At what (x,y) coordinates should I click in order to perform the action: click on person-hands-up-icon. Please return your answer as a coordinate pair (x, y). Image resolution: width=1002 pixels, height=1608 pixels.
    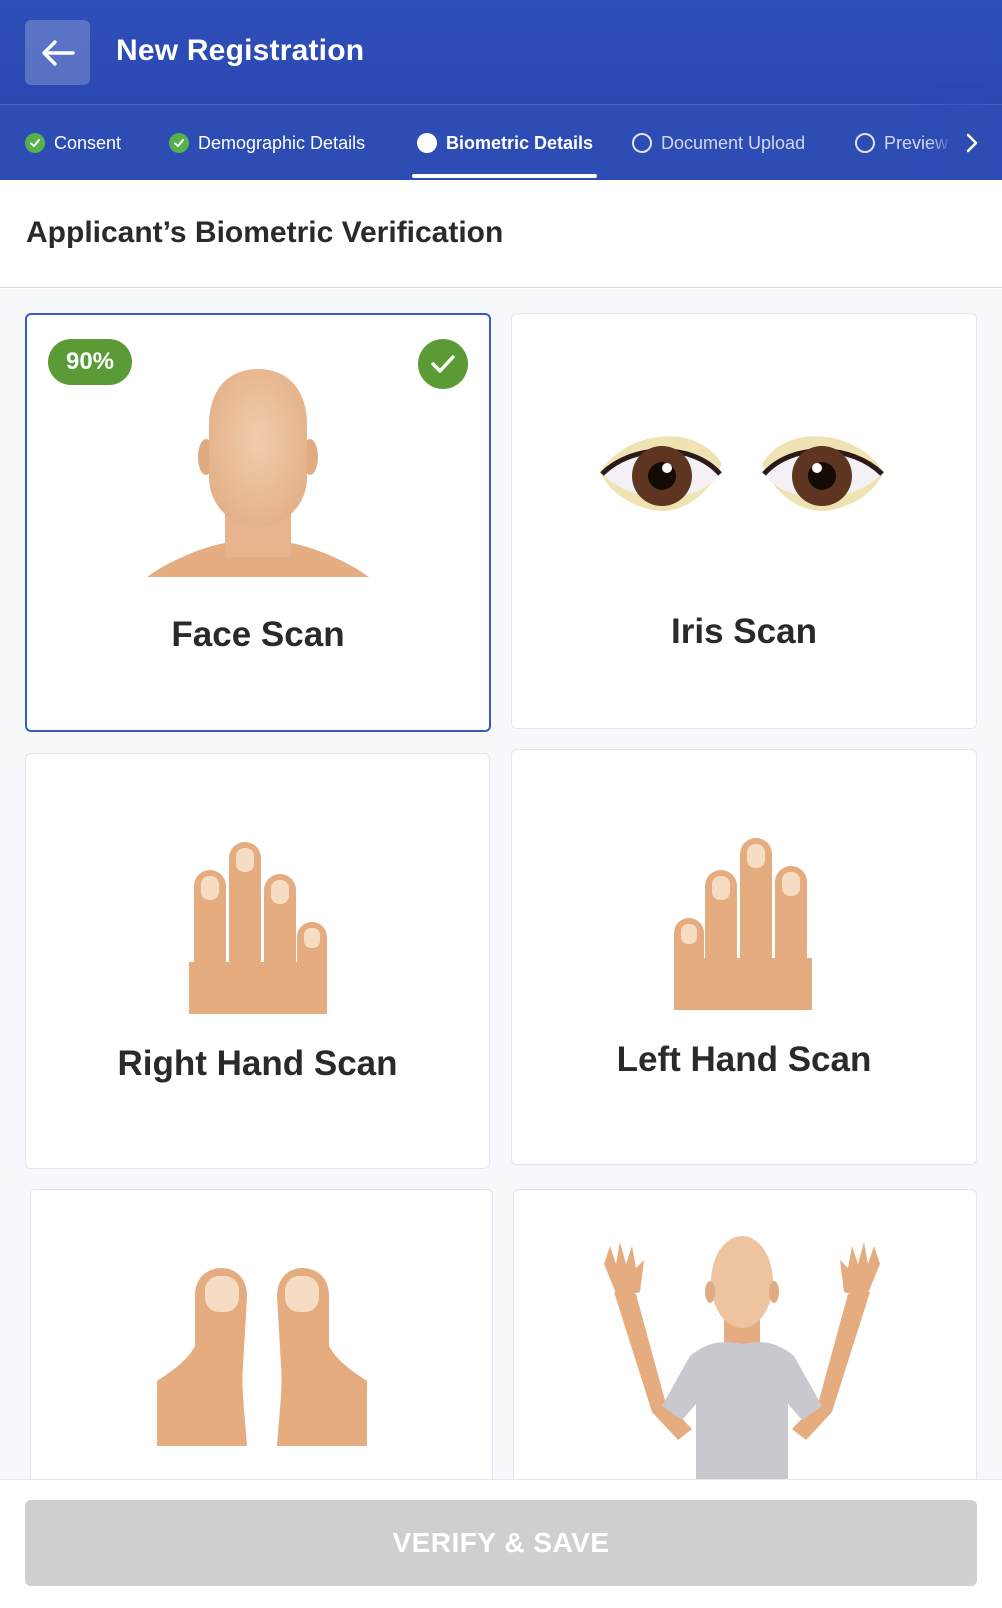
    Looking at the image, I should click on (742, 1357).